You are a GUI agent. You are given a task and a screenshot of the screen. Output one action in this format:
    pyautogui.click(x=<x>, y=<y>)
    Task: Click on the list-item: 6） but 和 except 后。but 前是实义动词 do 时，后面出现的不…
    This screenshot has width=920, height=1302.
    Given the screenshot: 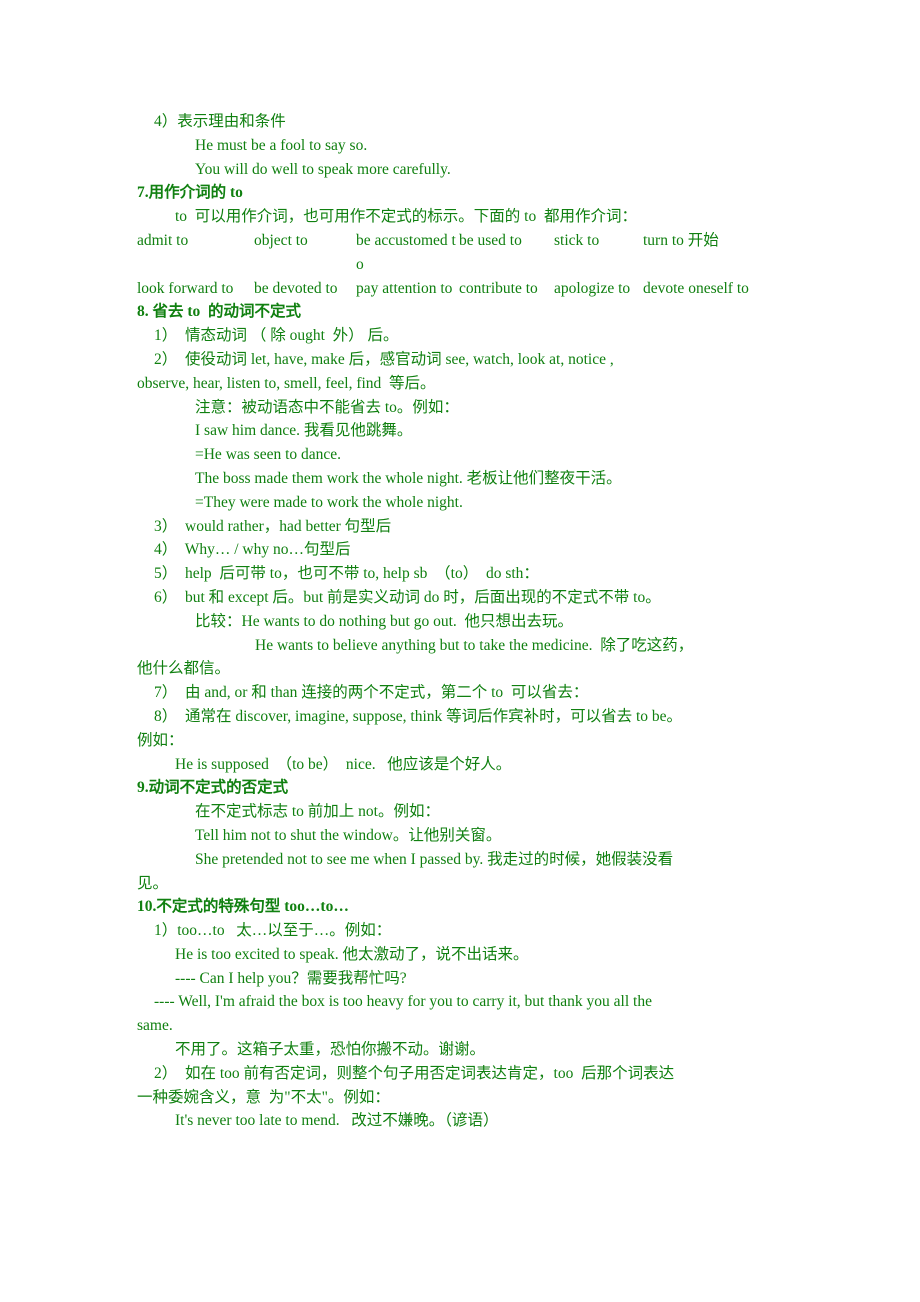 What is the action you would take?
    pyautogui.click(x=407, y=597)
    